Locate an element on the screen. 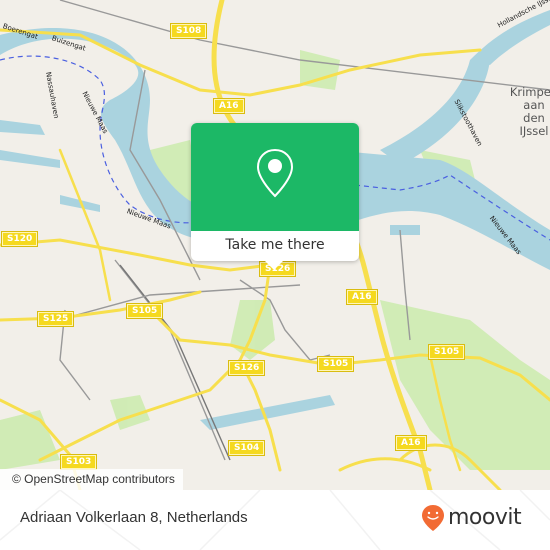 Image resolution: width=550 pixels, height=550 pixels. address-text: Adriaan Volkerlaan 8, Netherlands is located at coordinates (134, 517).